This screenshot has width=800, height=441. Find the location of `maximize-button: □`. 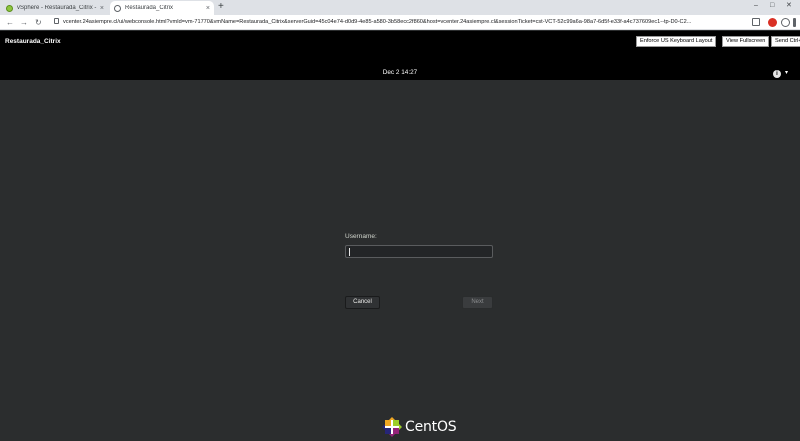

maximize-button: □ is located at coordinates (772, 6).